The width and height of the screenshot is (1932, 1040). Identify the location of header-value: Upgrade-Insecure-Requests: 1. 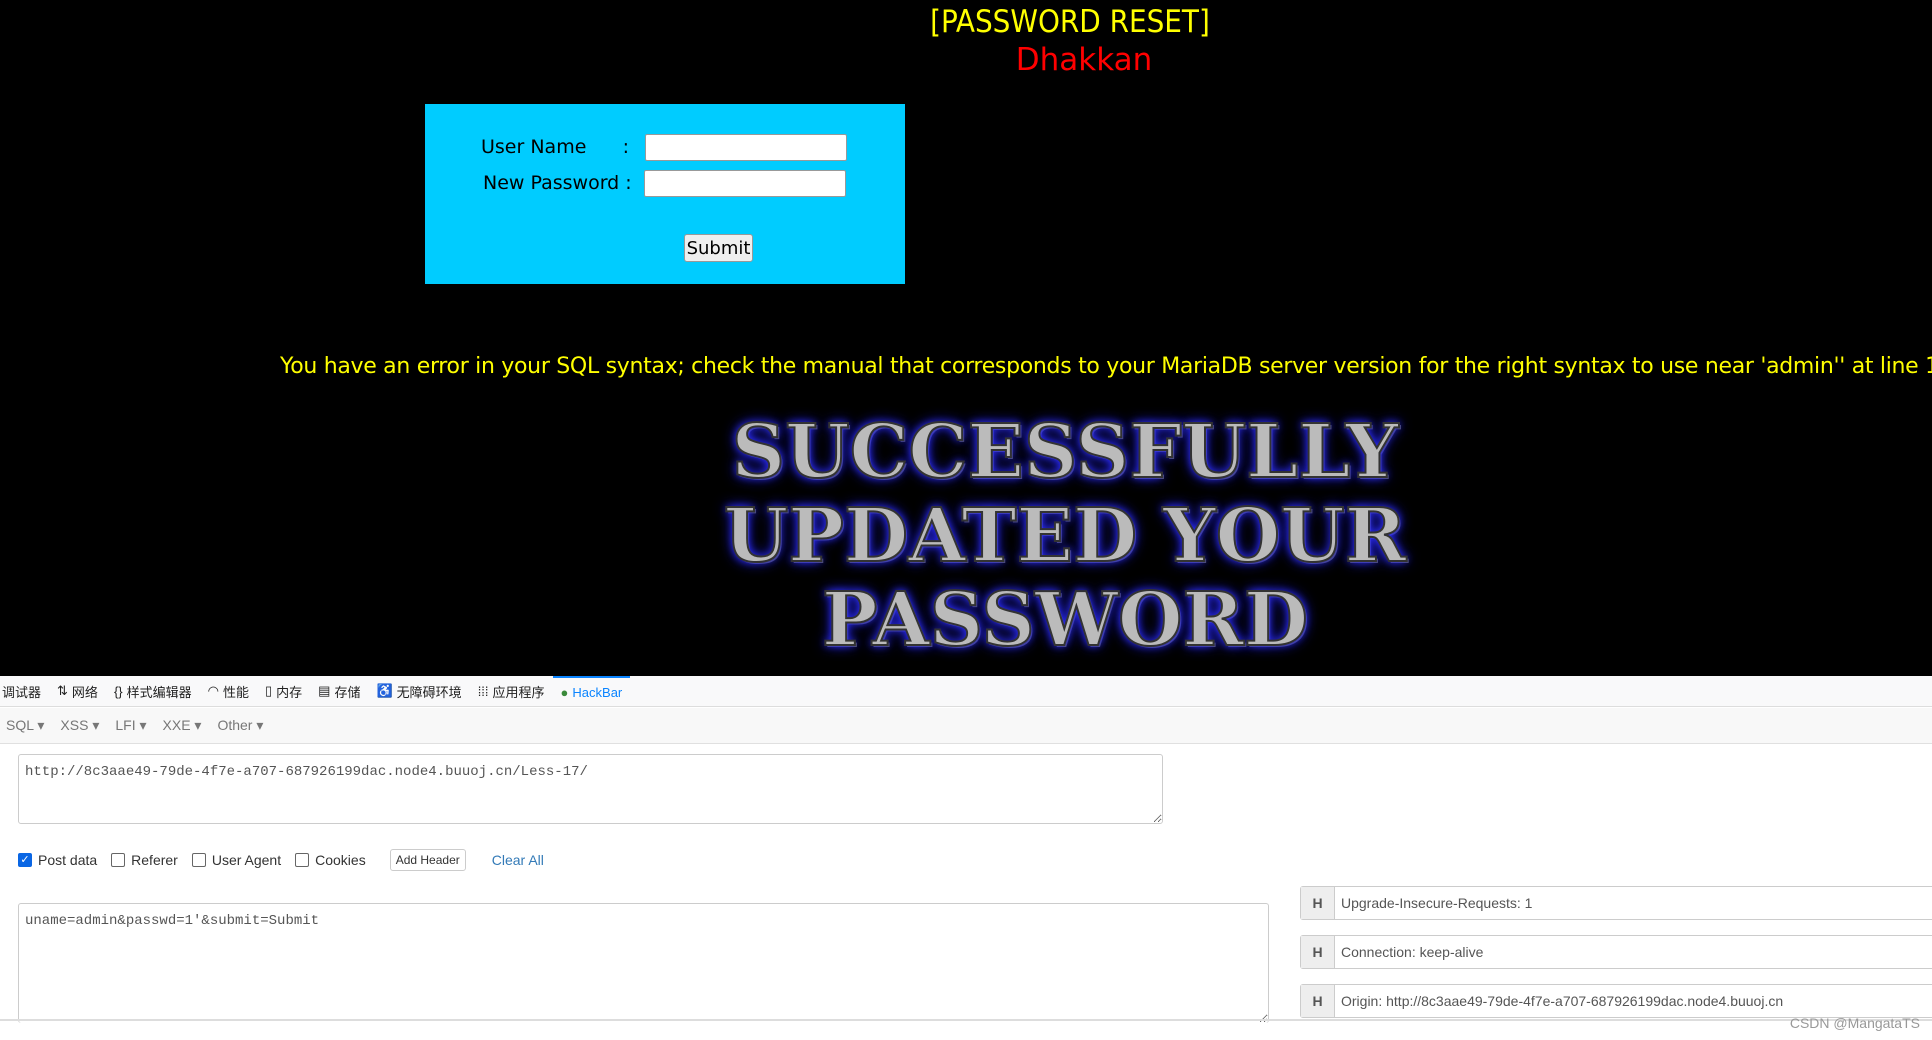
(1433, 903).